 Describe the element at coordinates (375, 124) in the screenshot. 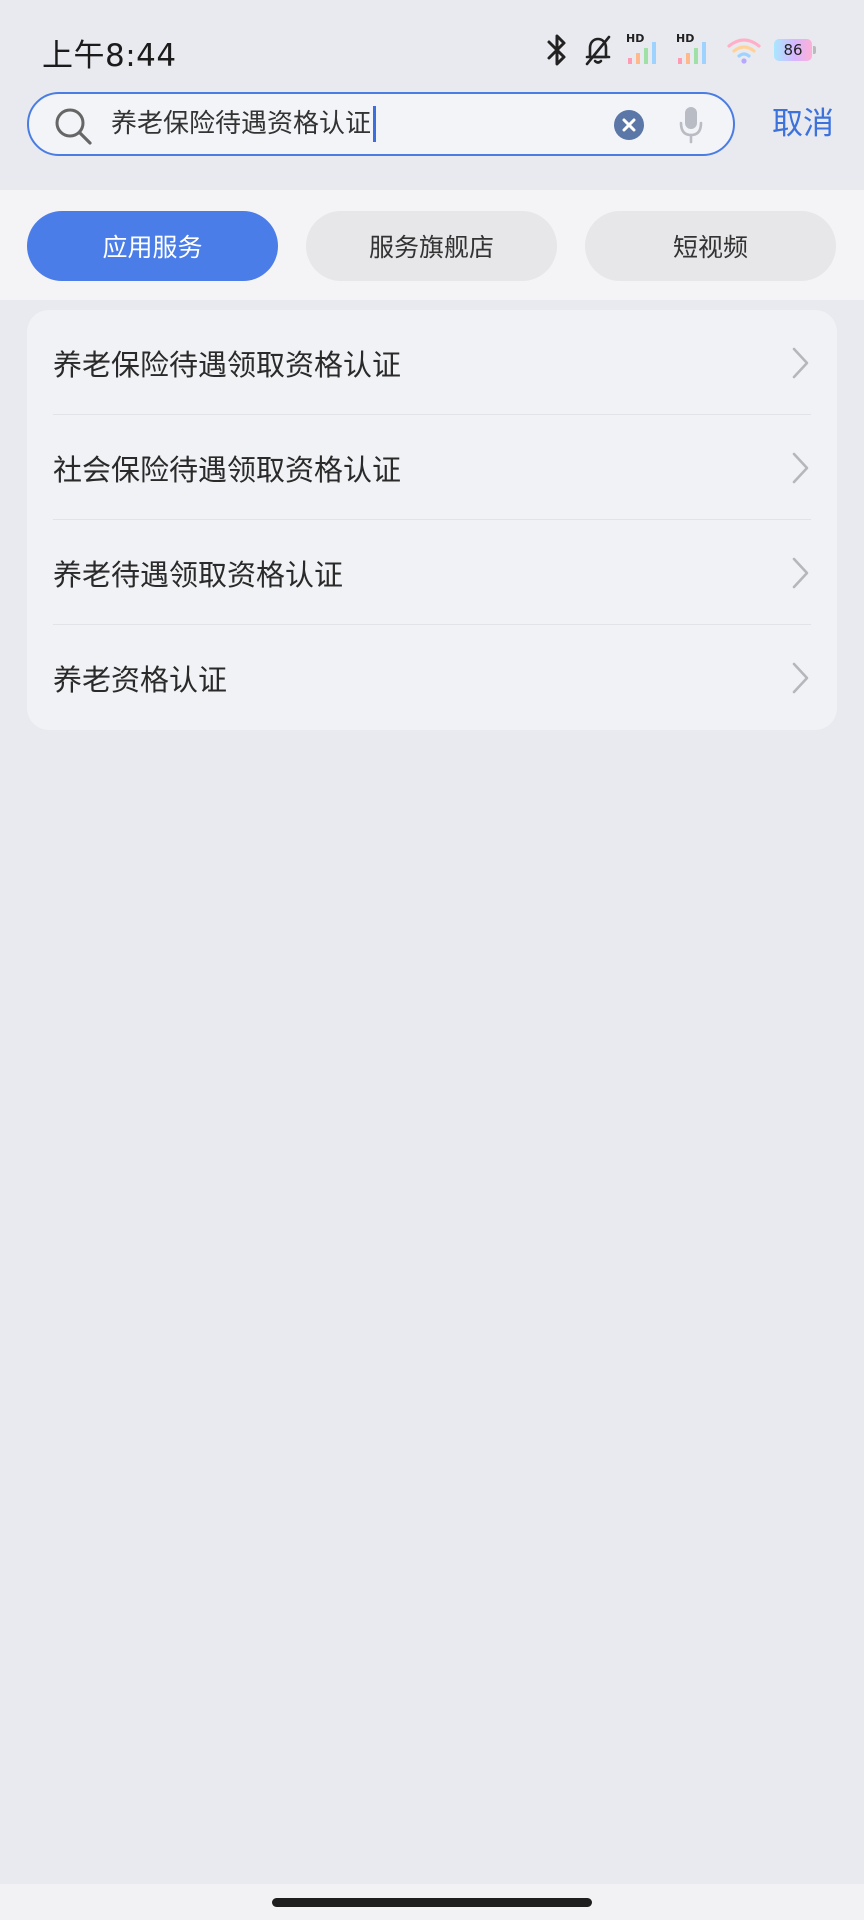

I see `text-caret` at that location.